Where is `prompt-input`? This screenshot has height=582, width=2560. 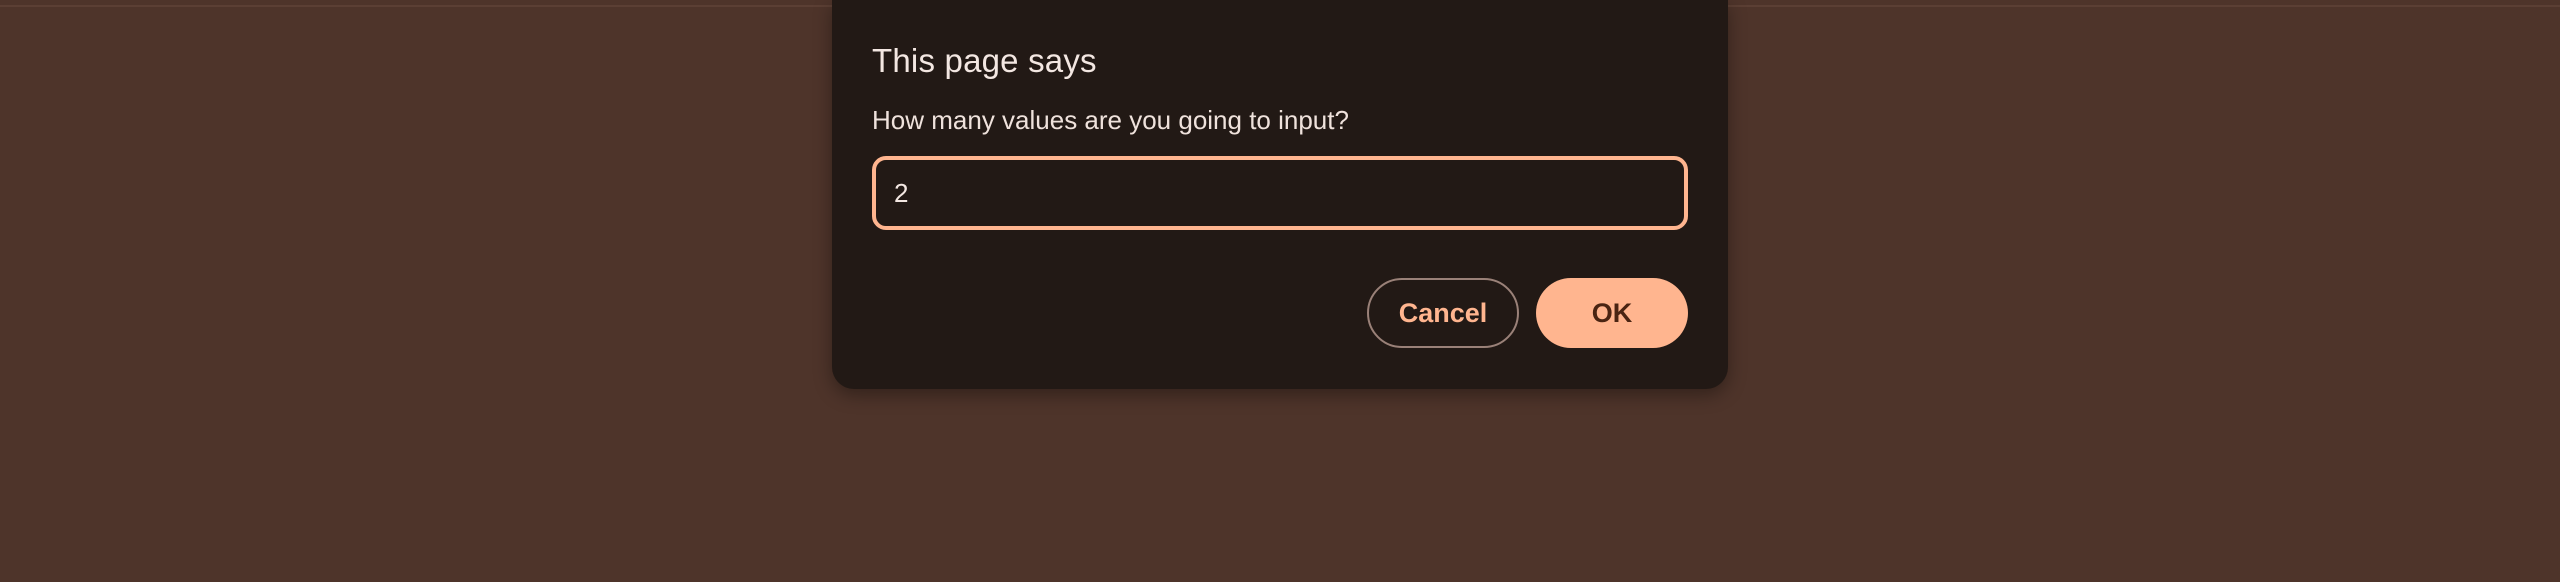 prompt-input is located at coordinates (1280, 193).